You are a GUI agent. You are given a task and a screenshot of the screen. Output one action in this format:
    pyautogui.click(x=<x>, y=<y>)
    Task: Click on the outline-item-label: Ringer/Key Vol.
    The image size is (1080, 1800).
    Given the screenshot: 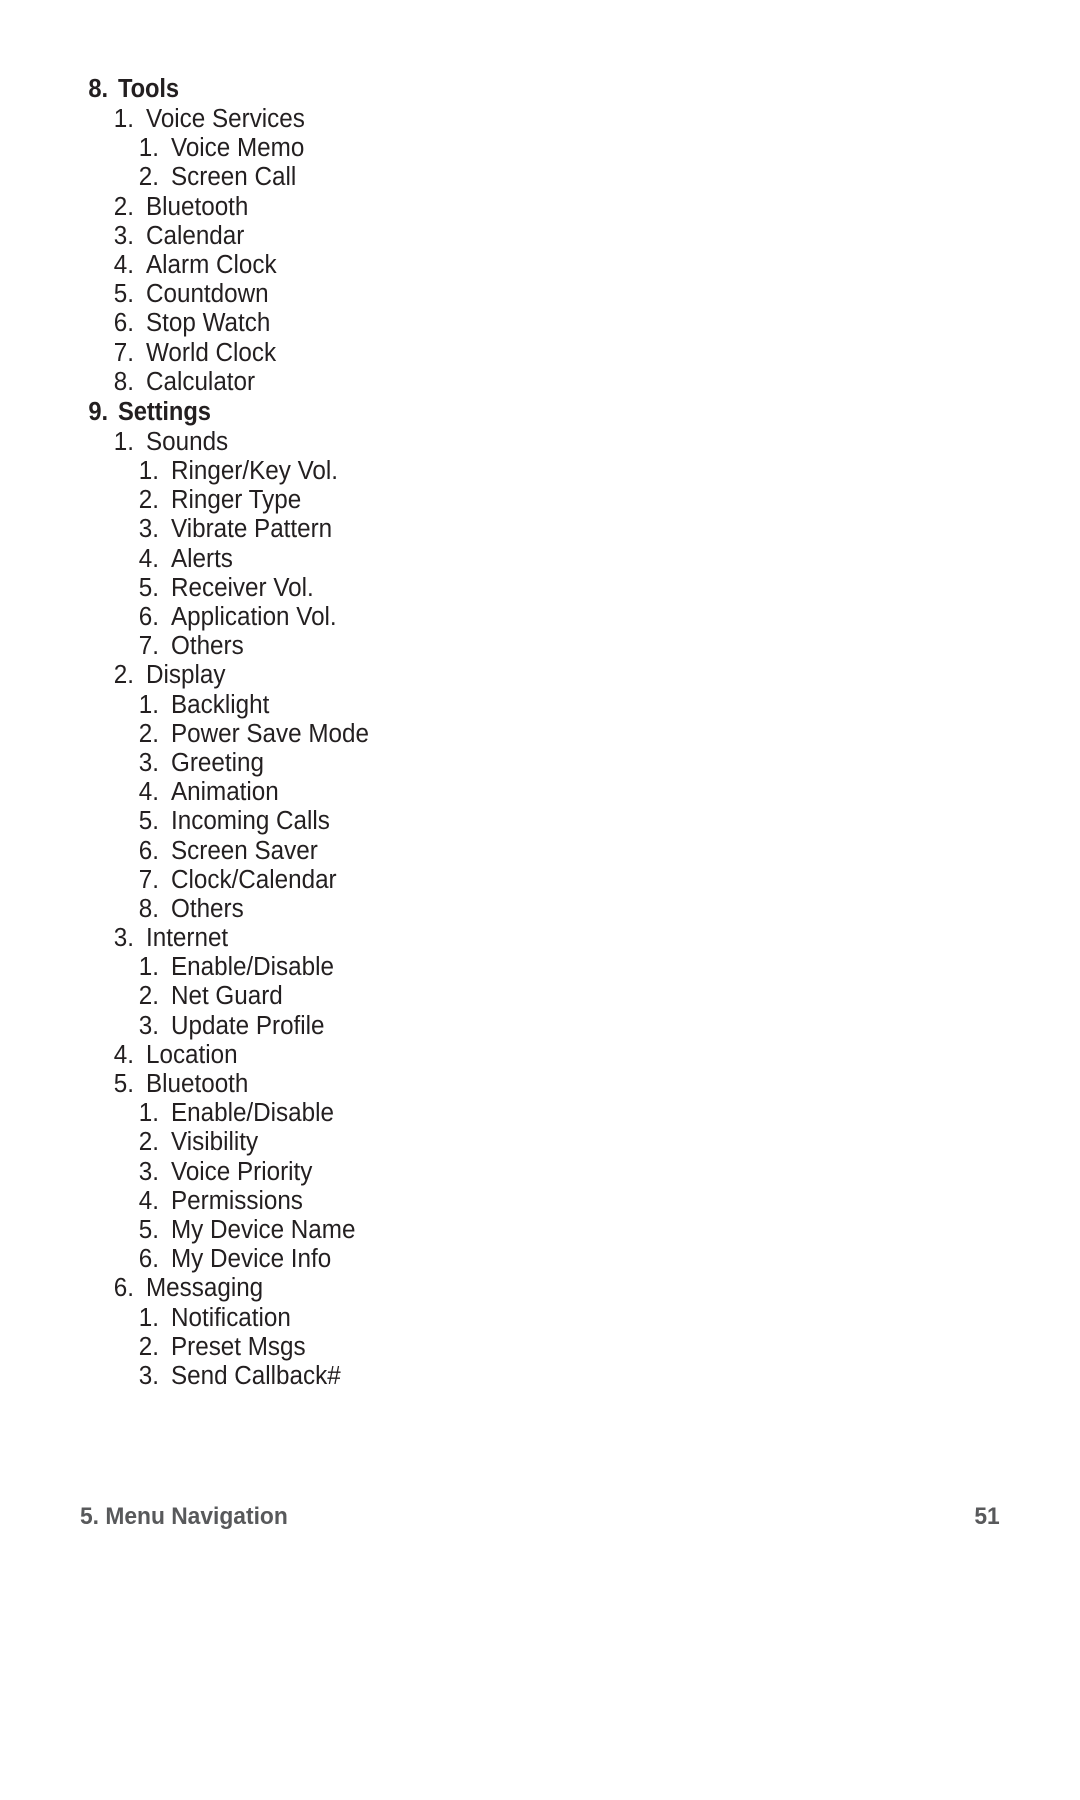 What is the action you would take?
    pyautogui.click(x=254, y=471)
    